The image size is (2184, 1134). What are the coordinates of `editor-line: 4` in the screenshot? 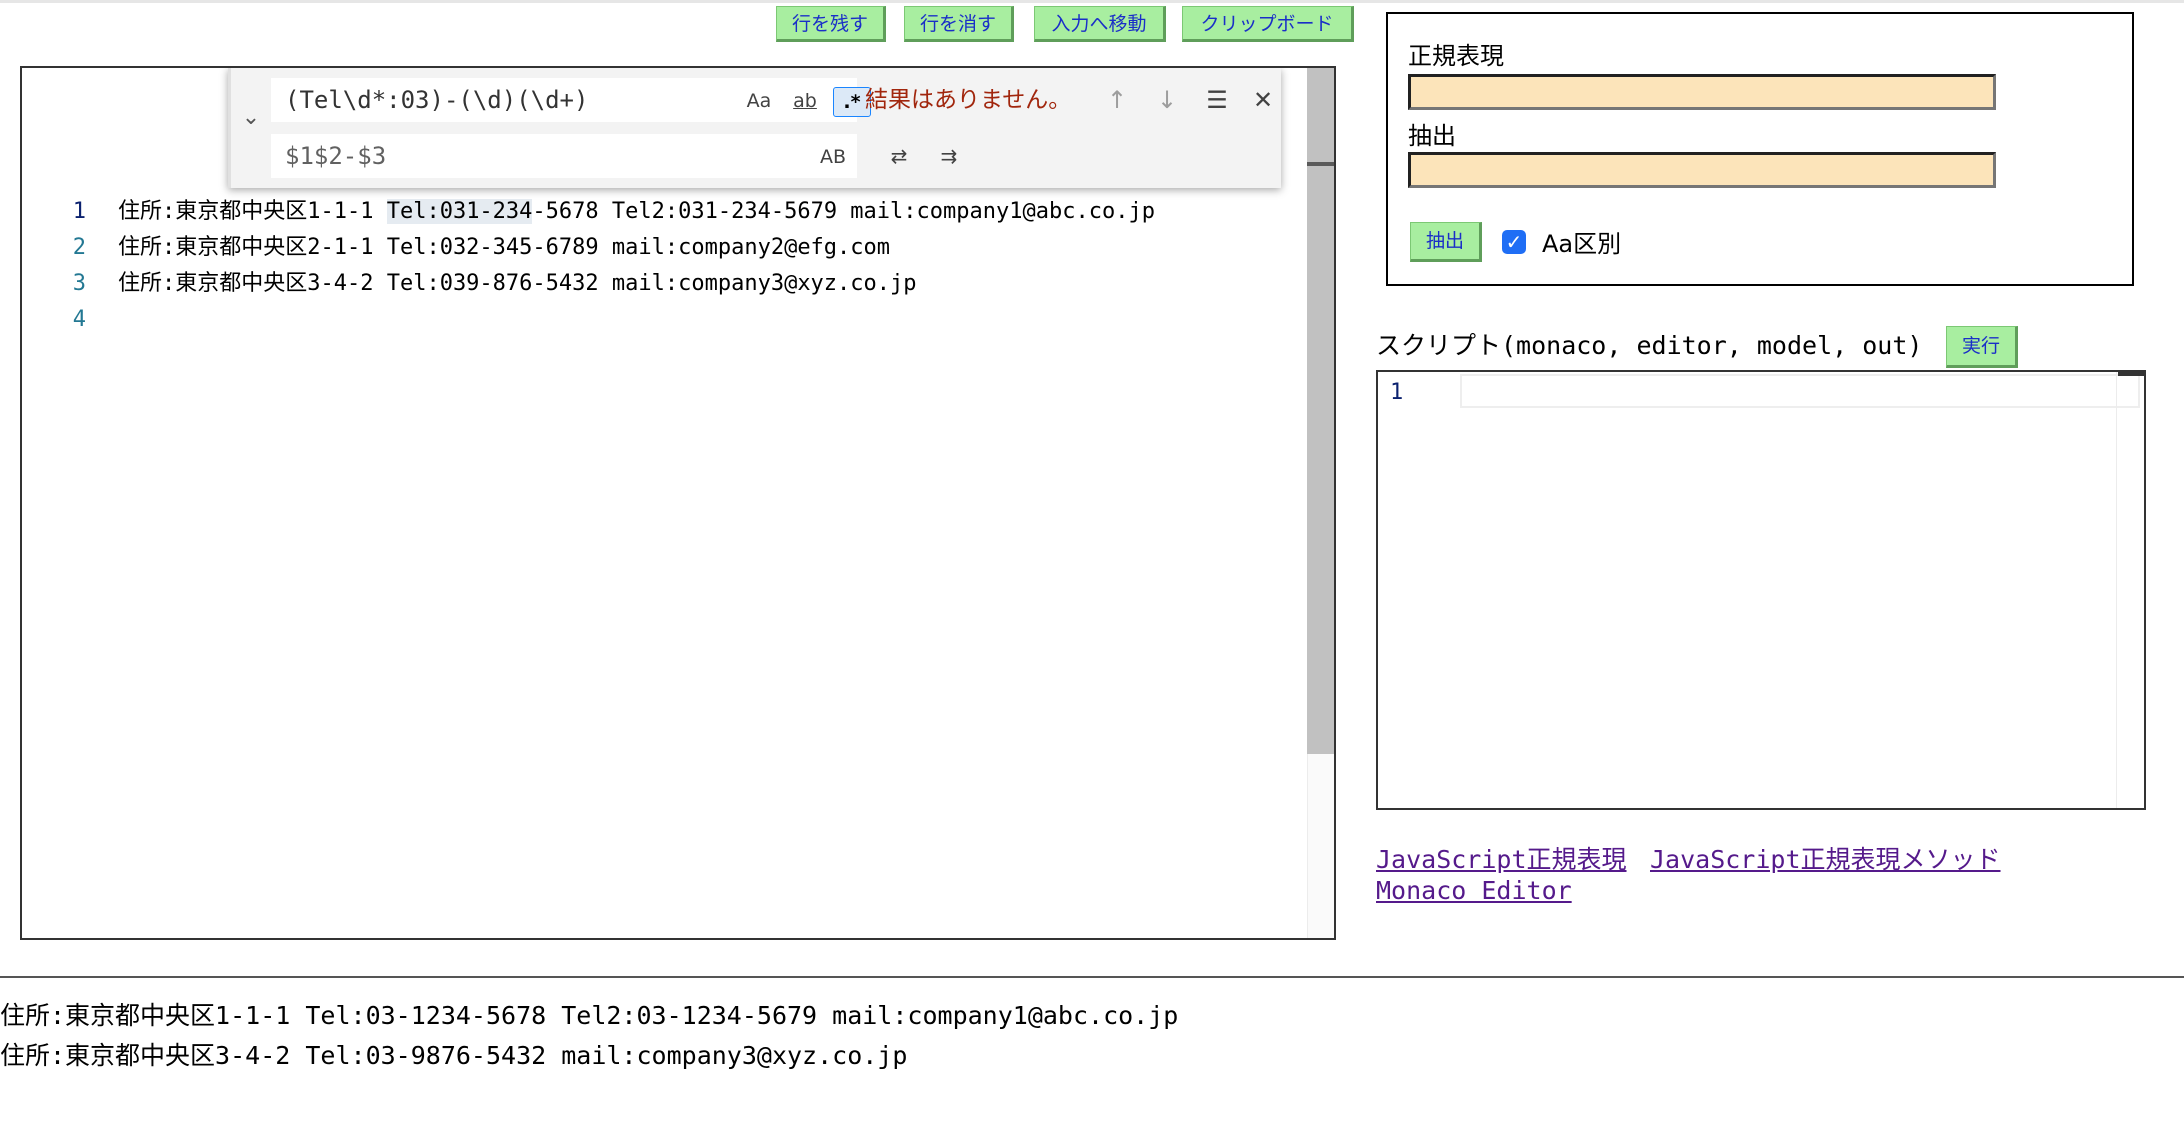 It's located at (667, 320).